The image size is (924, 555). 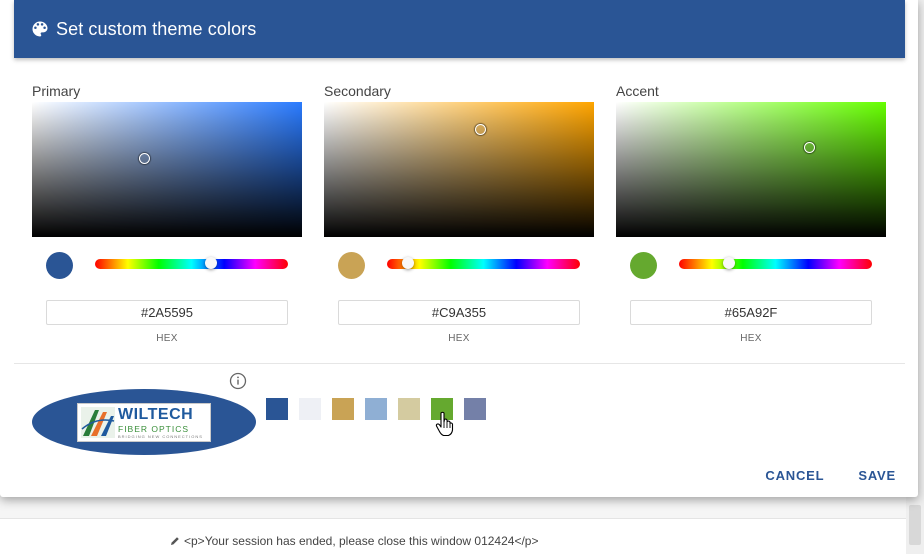 What do you see at coordinates (794, 475) in the screenshot?
I see `cancel-button: CANCEL` at bounding box center [794, 475].